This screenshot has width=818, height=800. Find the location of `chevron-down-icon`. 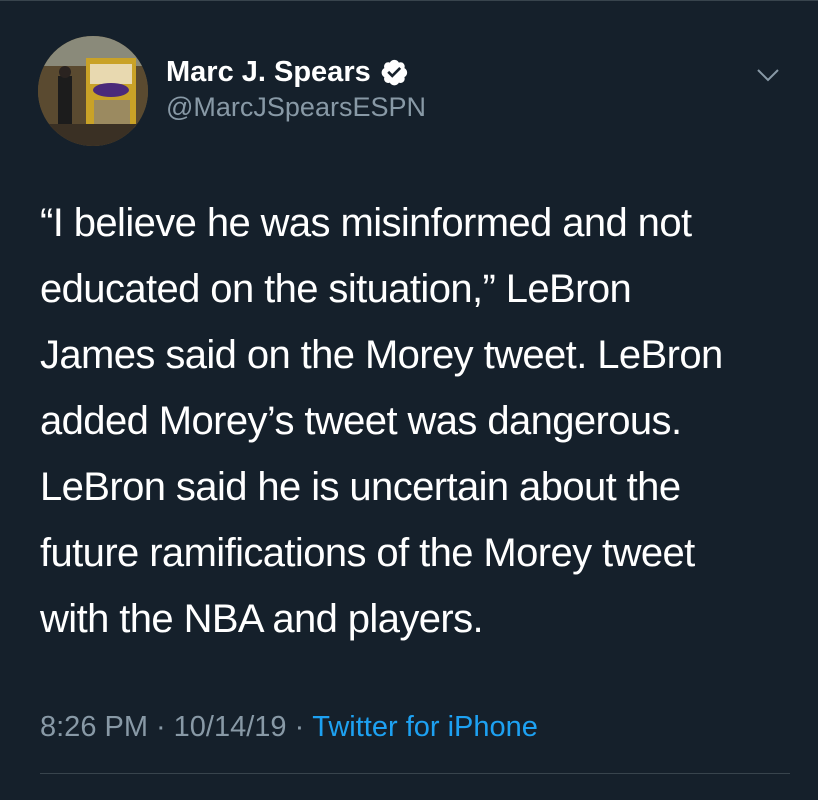

chevron-down-icon is located at coordinates (768, 75).